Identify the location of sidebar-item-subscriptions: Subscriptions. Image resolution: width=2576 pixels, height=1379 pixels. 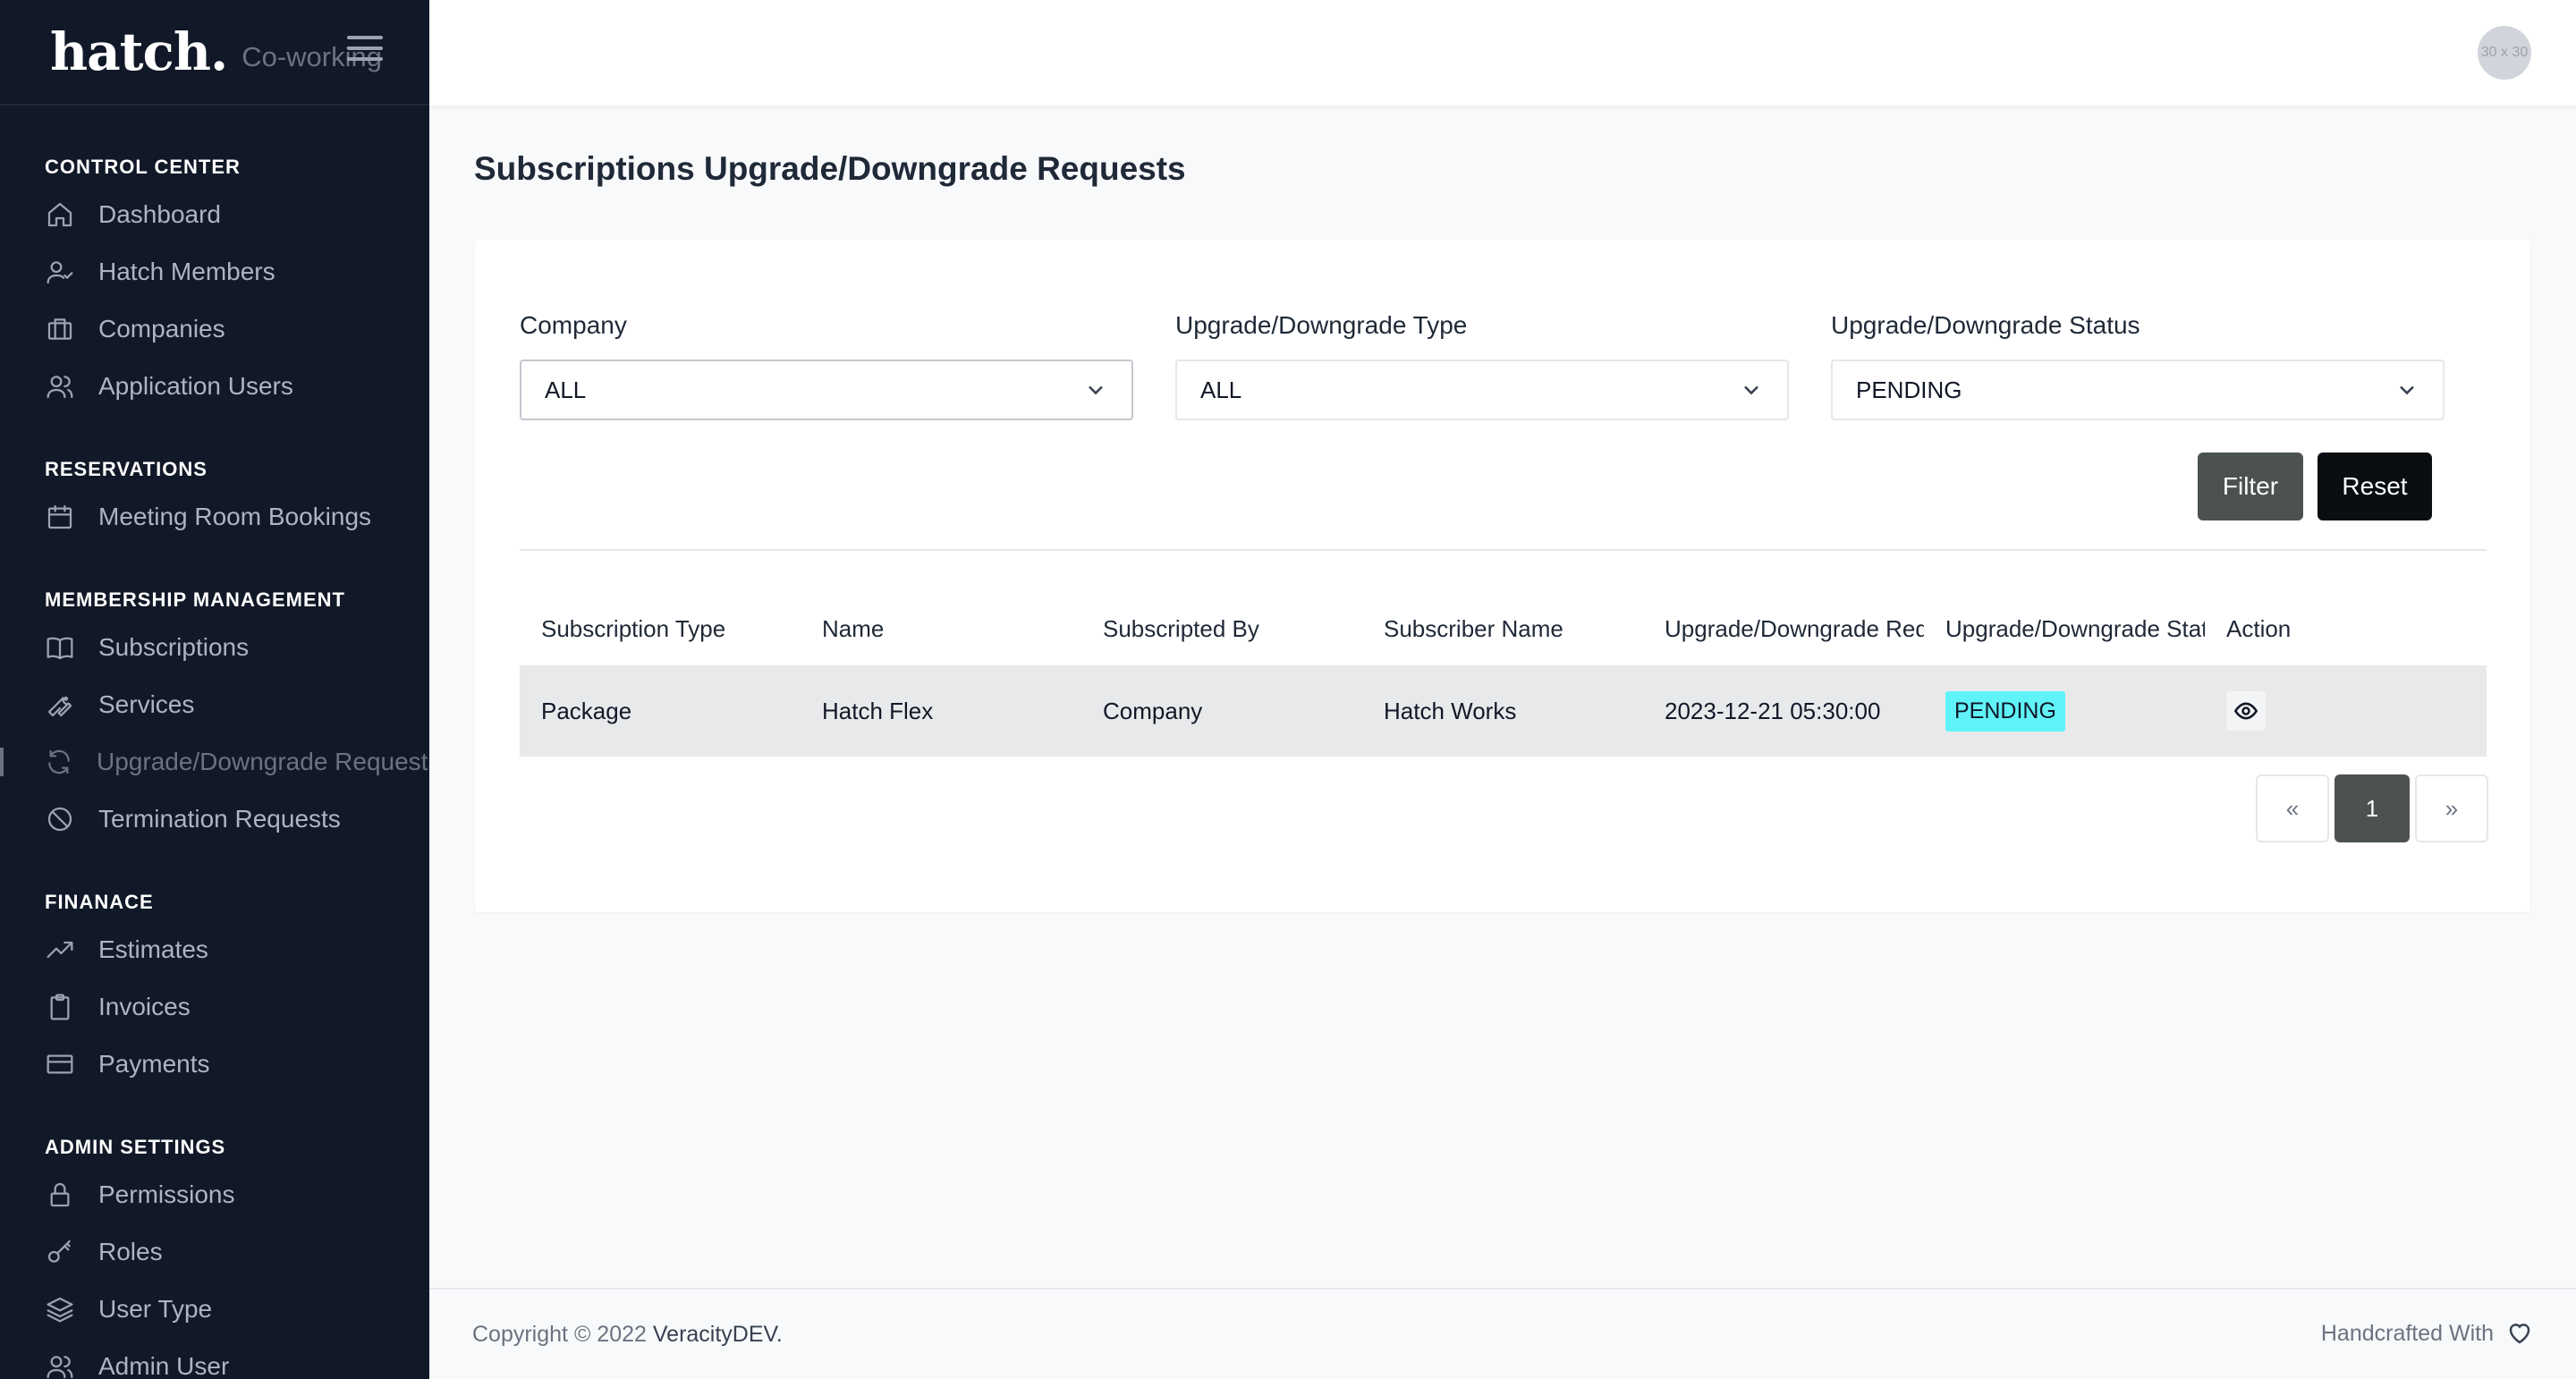
(214, 647).